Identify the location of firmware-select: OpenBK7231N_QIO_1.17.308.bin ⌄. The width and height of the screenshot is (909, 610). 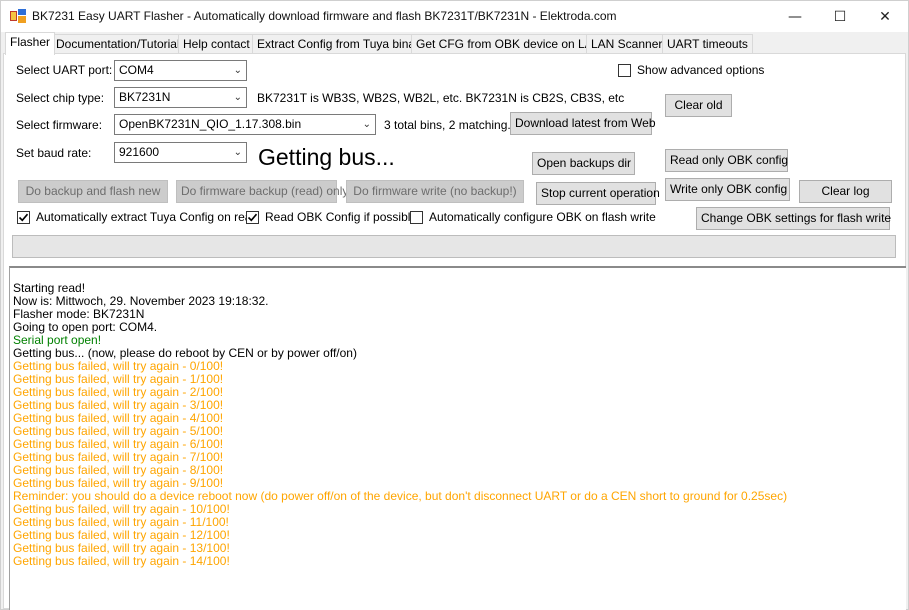
(245, 124).